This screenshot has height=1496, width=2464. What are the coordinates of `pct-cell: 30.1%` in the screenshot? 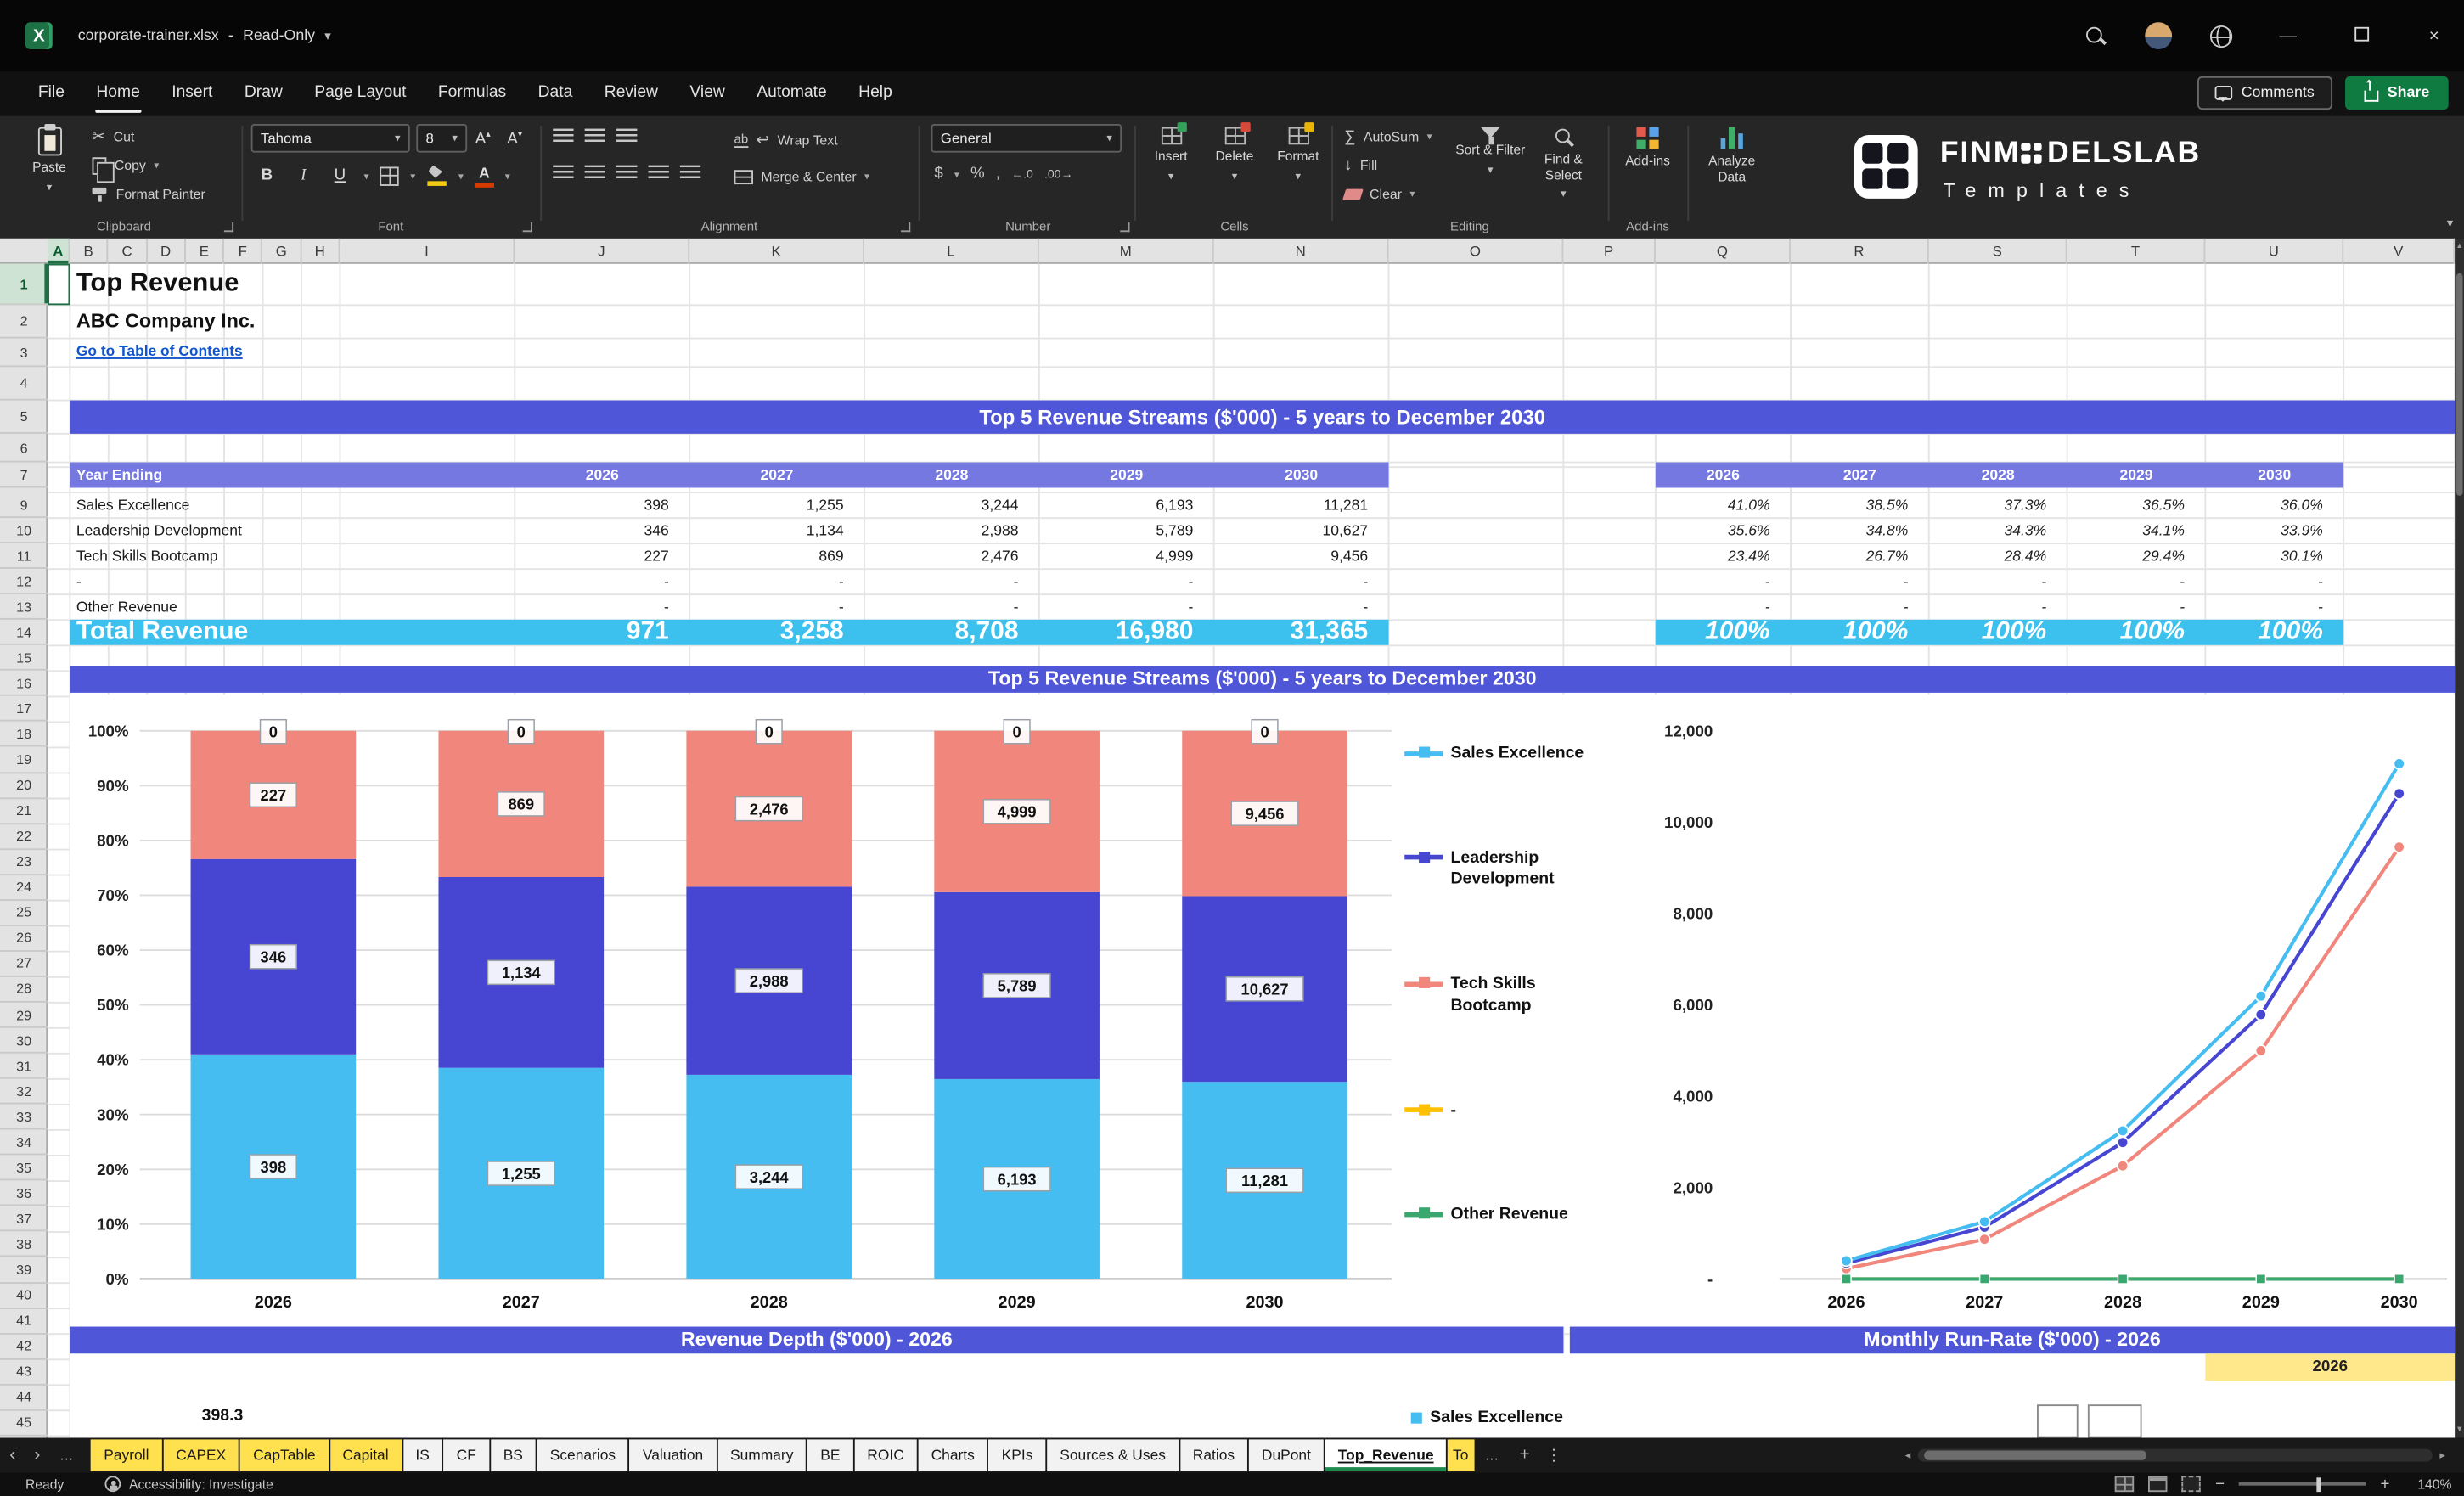 It's located at (2274, 556).